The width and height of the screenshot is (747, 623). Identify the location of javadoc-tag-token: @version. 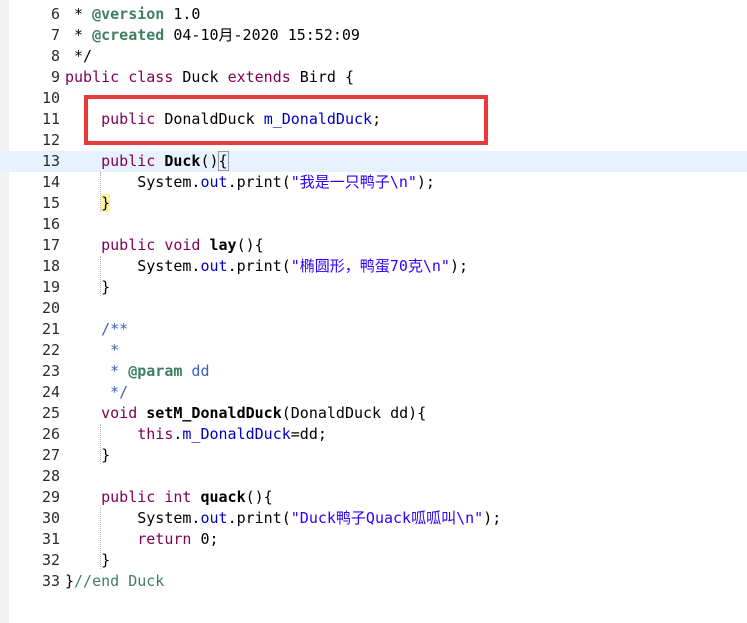
(128, 14).